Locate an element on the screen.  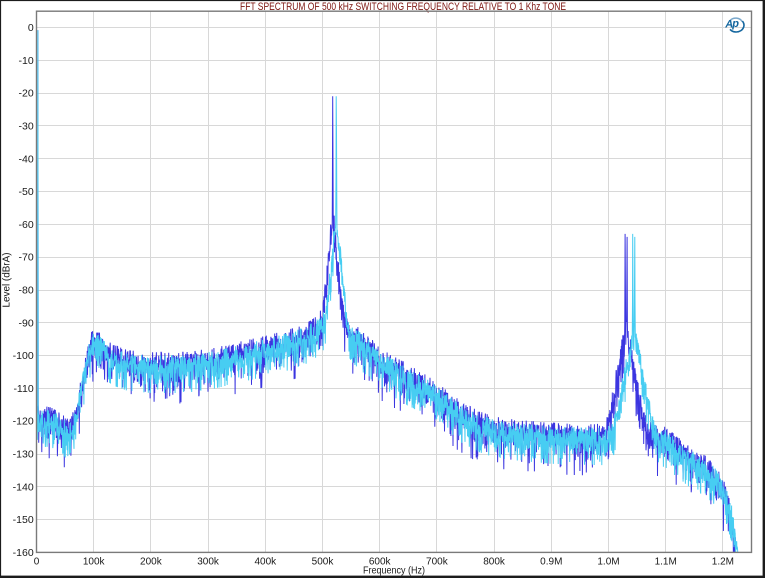
svg-text: 1.2M is located at coordinates (723, 562).